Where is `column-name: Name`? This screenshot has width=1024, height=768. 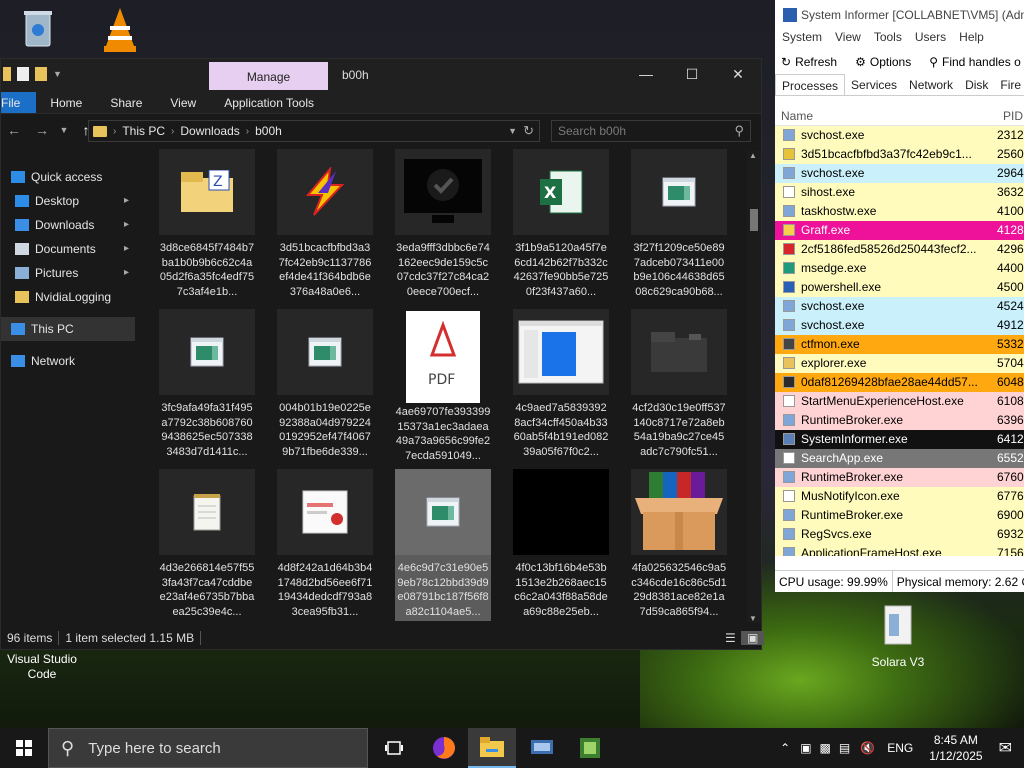
column-name: Name is located at coordinates (797, 116).